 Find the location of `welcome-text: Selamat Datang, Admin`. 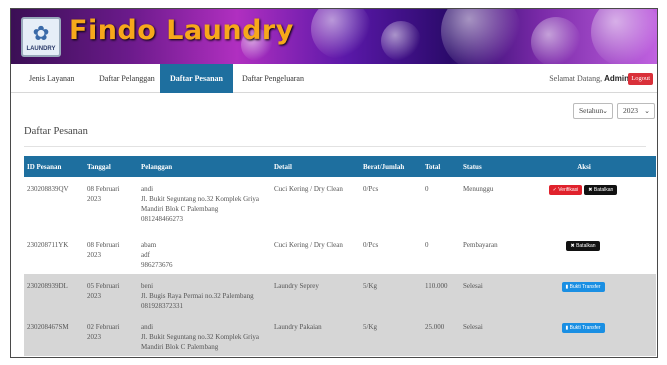

welcome-text: Selamat Datang, Admin is located at coordinates (589, 78).